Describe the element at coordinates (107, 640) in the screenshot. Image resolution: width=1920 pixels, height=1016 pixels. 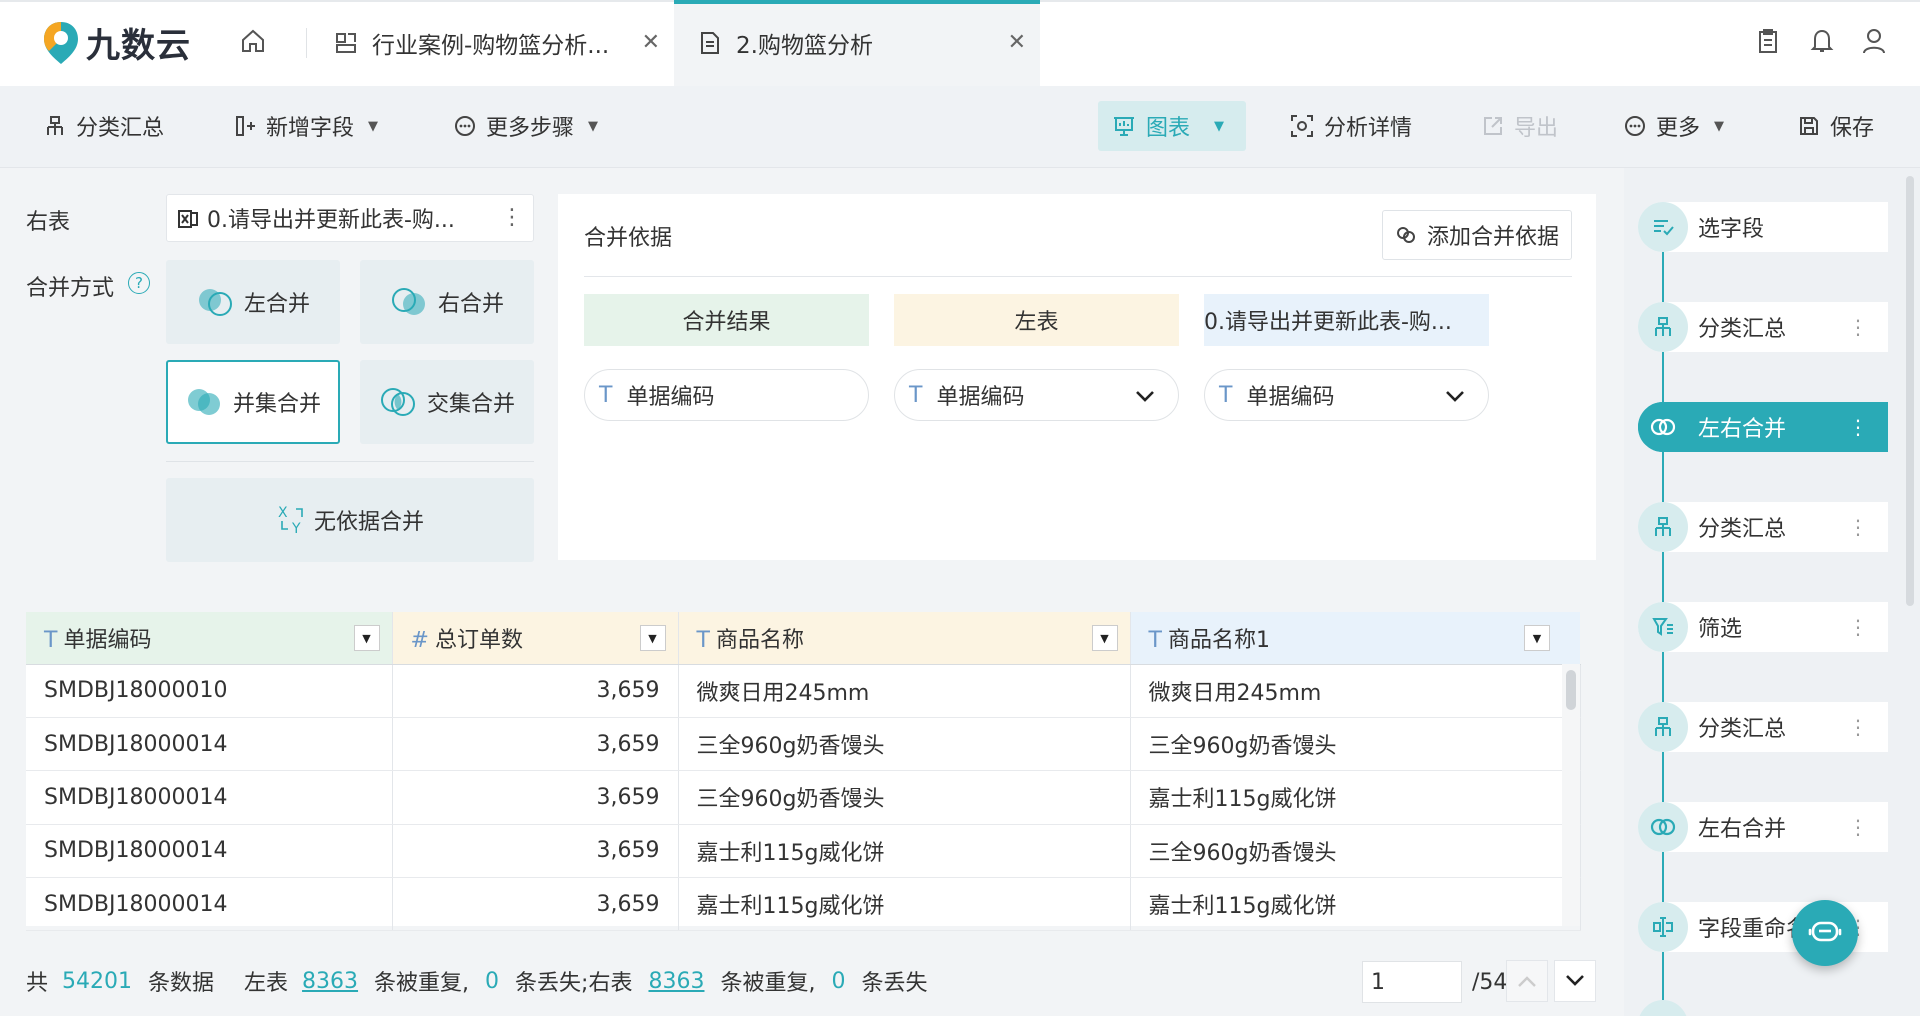
I see `column-header-label: 单据编码` at that location.